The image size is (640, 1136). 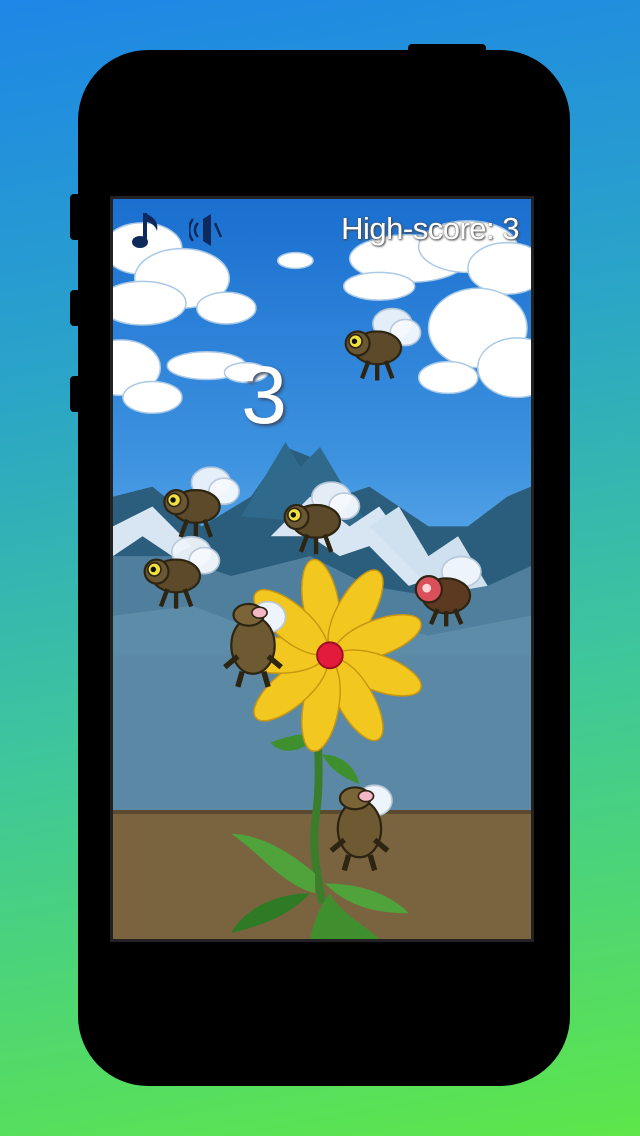 What do you see at coordinates (264, 395) in the screenshot?
I see `current-score: 3` at bounding box center [264, 395].